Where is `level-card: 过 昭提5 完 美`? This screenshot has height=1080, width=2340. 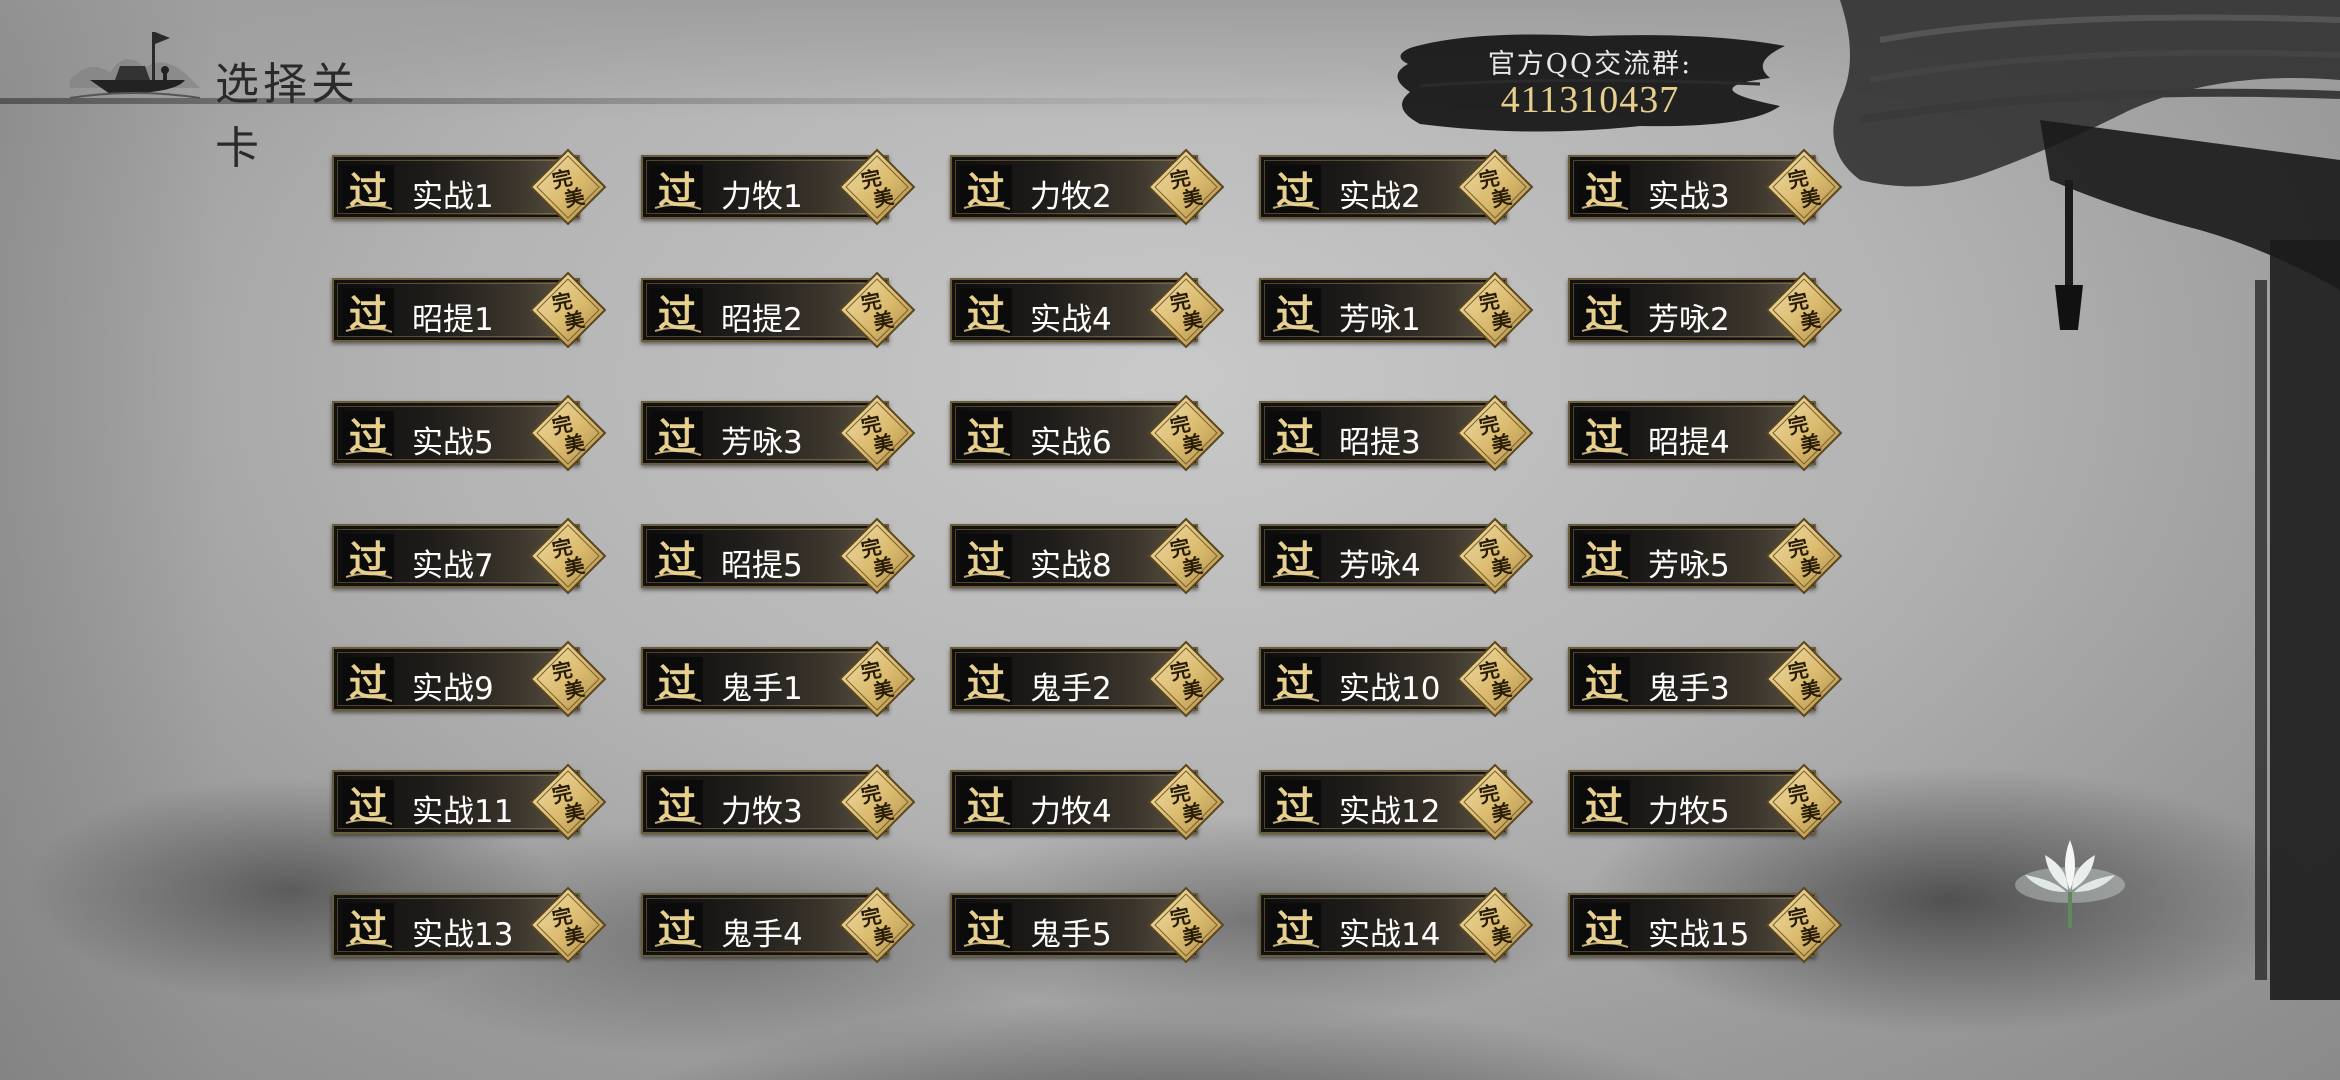 level-card: 过 昭提5 完 美 is located at coordinates (778, 556).